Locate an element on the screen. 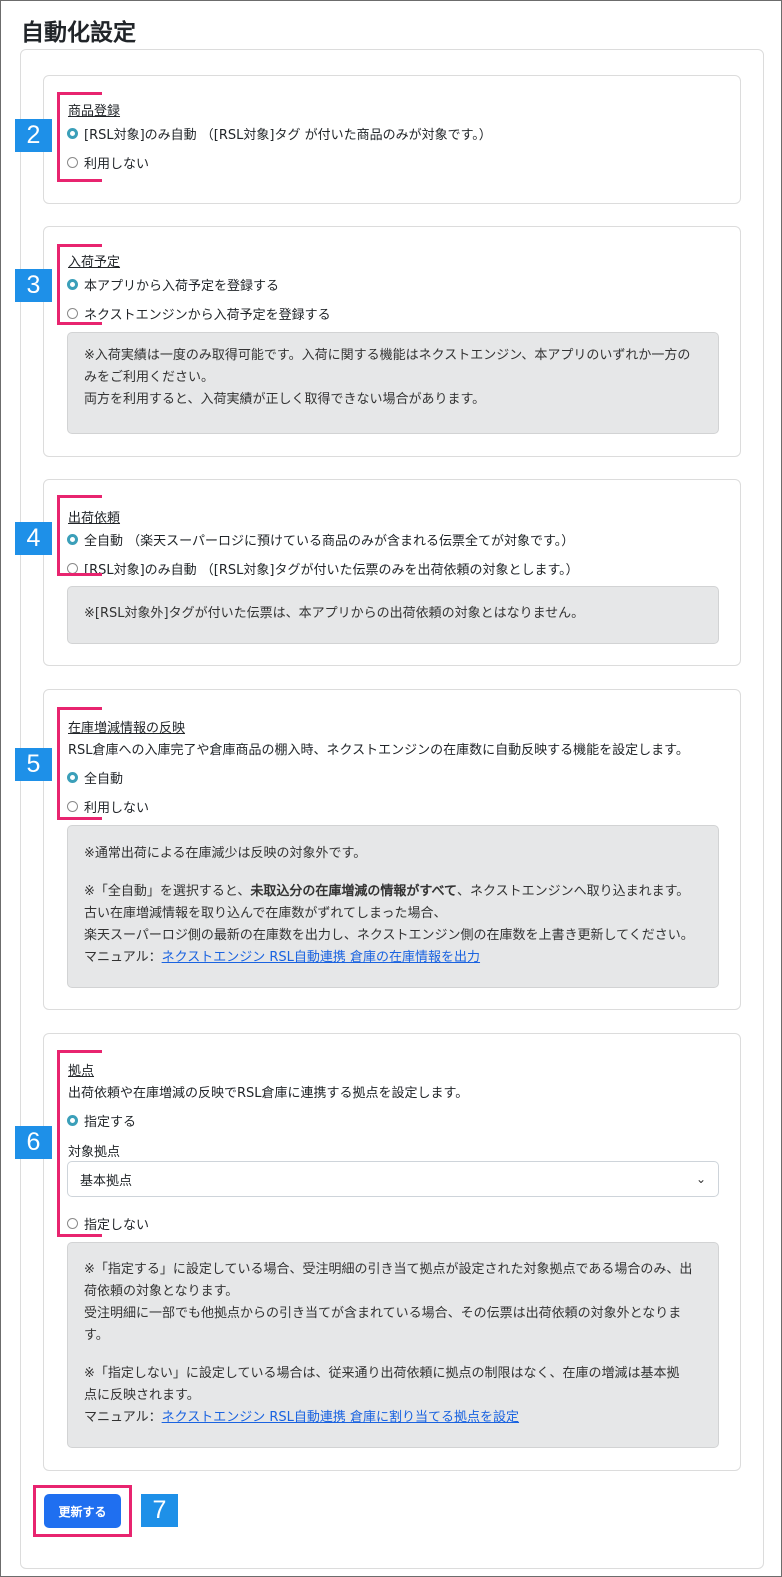  target-location-select: 基本拠点 ⌄ is located at coordinates (393, 1179).